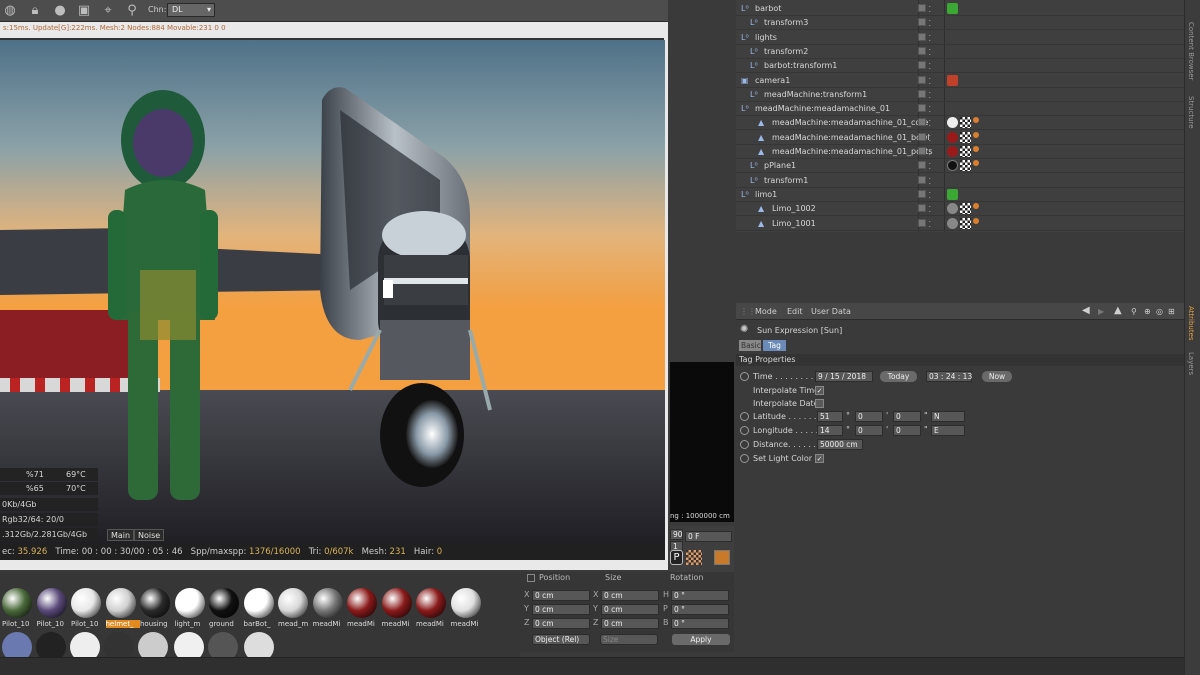 Image resolution: width=1200 pixels, height=675 pixels. Describe the element at coordinates (960, 81) in the screenshot. I see `object-row: ▣ camera1 ⁚` at that location.